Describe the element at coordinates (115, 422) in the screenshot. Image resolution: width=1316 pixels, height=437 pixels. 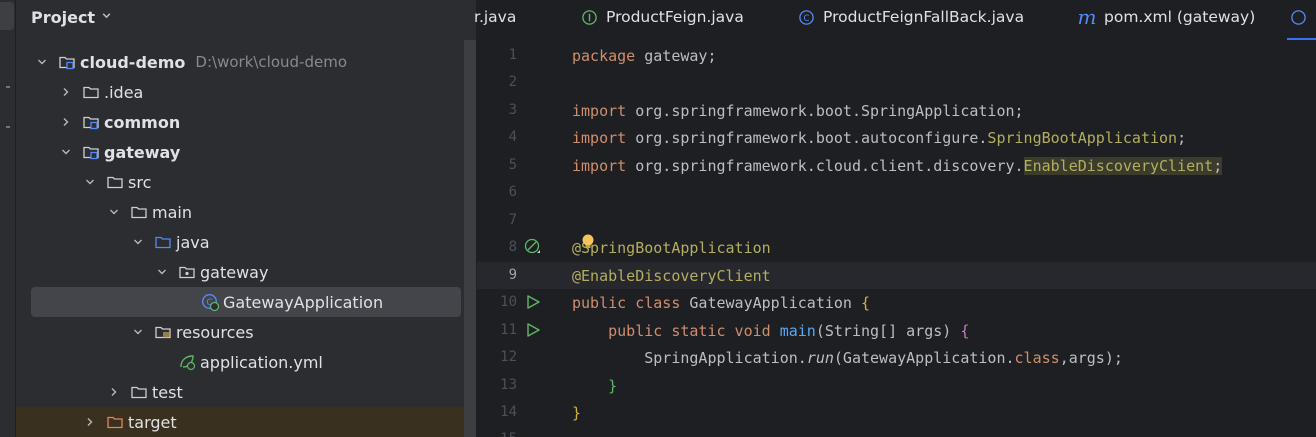
I see `excluded-folder-icon` at that location.